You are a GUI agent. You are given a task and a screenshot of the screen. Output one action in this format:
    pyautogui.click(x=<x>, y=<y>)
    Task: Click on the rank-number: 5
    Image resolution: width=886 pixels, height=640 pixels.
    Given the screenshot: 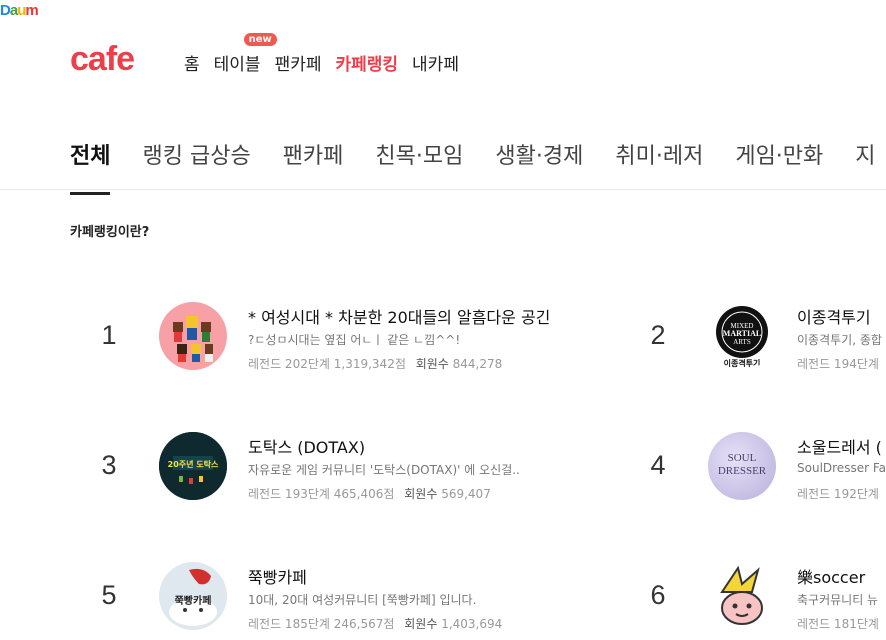 What is the action you would take?
    pyautogui.click(x=109, y=595)
    